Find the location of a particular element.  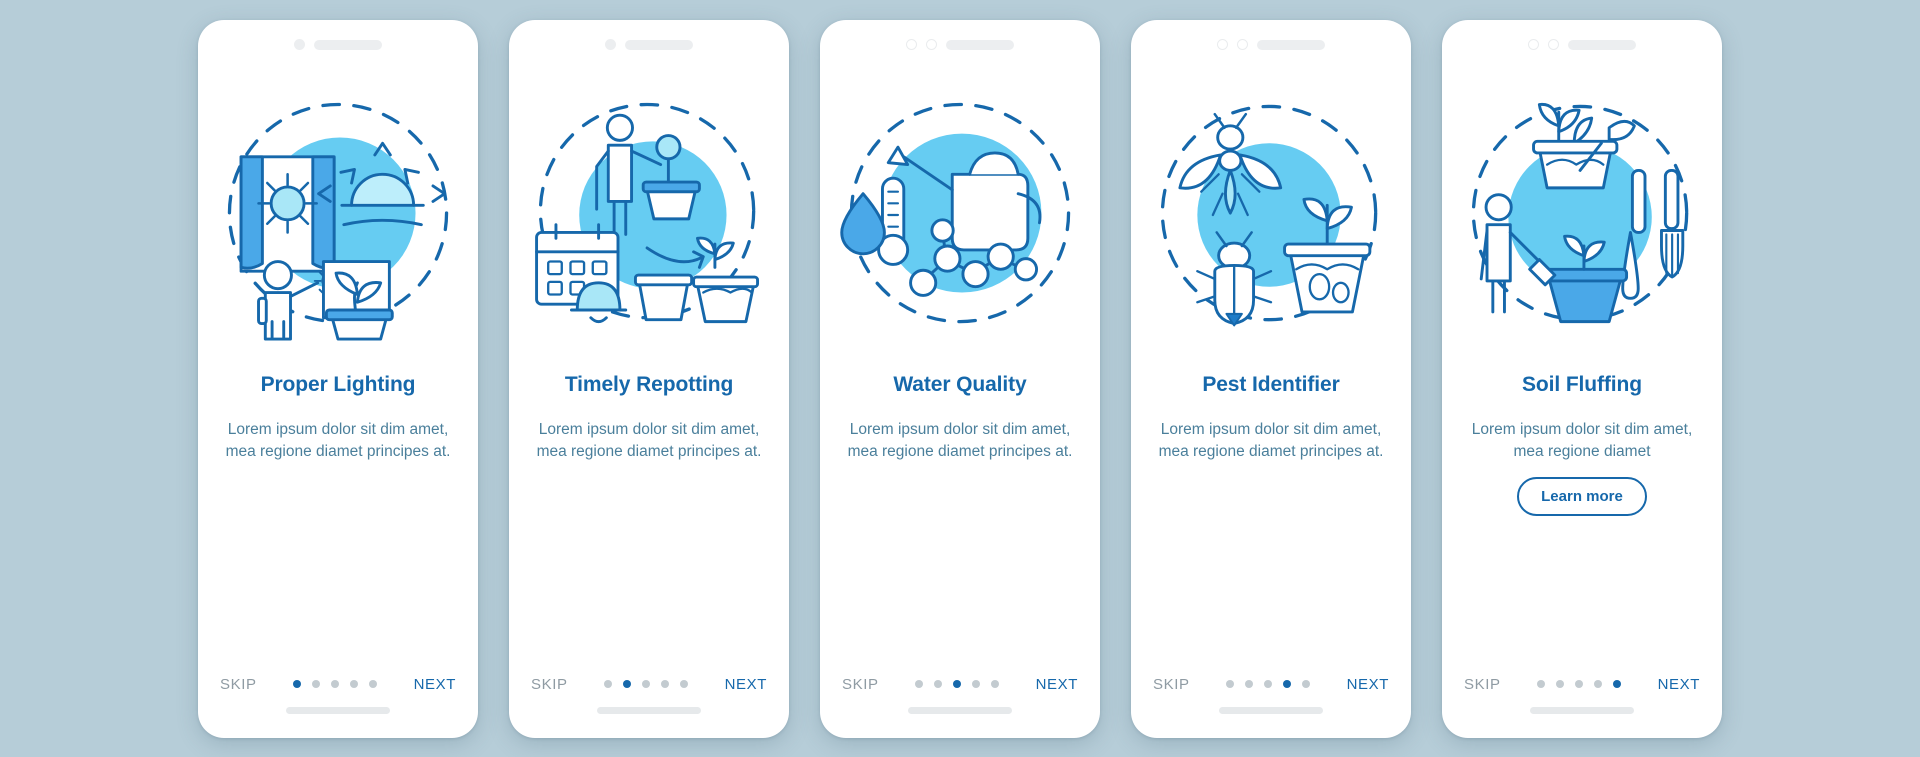

screen-title: Timely Repotting is located at coordinates (649, 384).